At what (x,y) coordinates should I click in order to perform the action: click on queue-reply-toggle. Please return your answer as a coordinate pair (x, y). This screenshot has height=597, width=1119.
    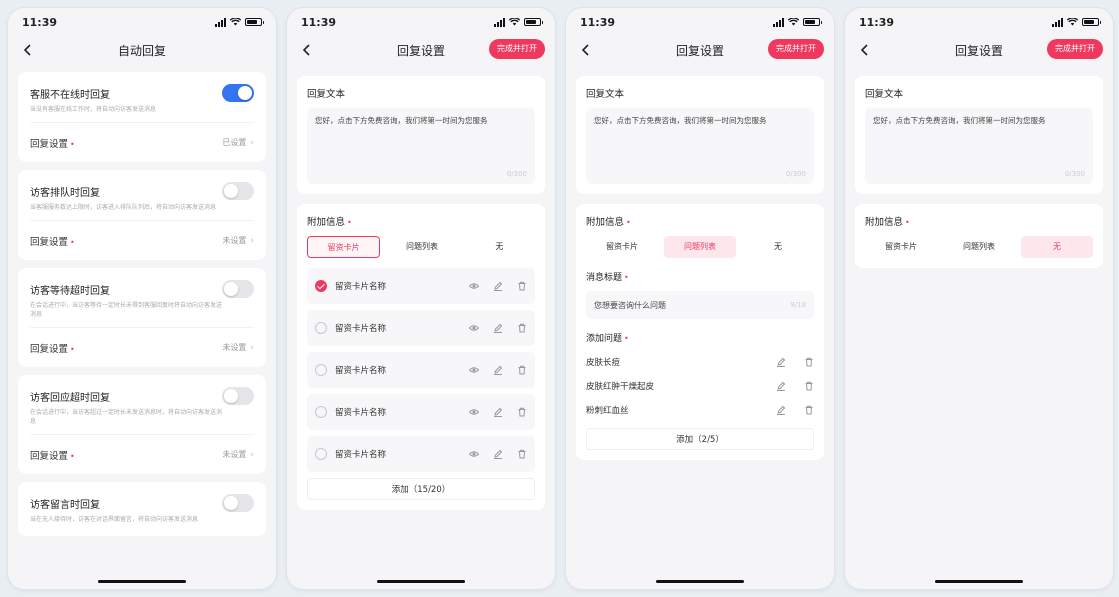
    Looking at the image, I should click on (238, 191).